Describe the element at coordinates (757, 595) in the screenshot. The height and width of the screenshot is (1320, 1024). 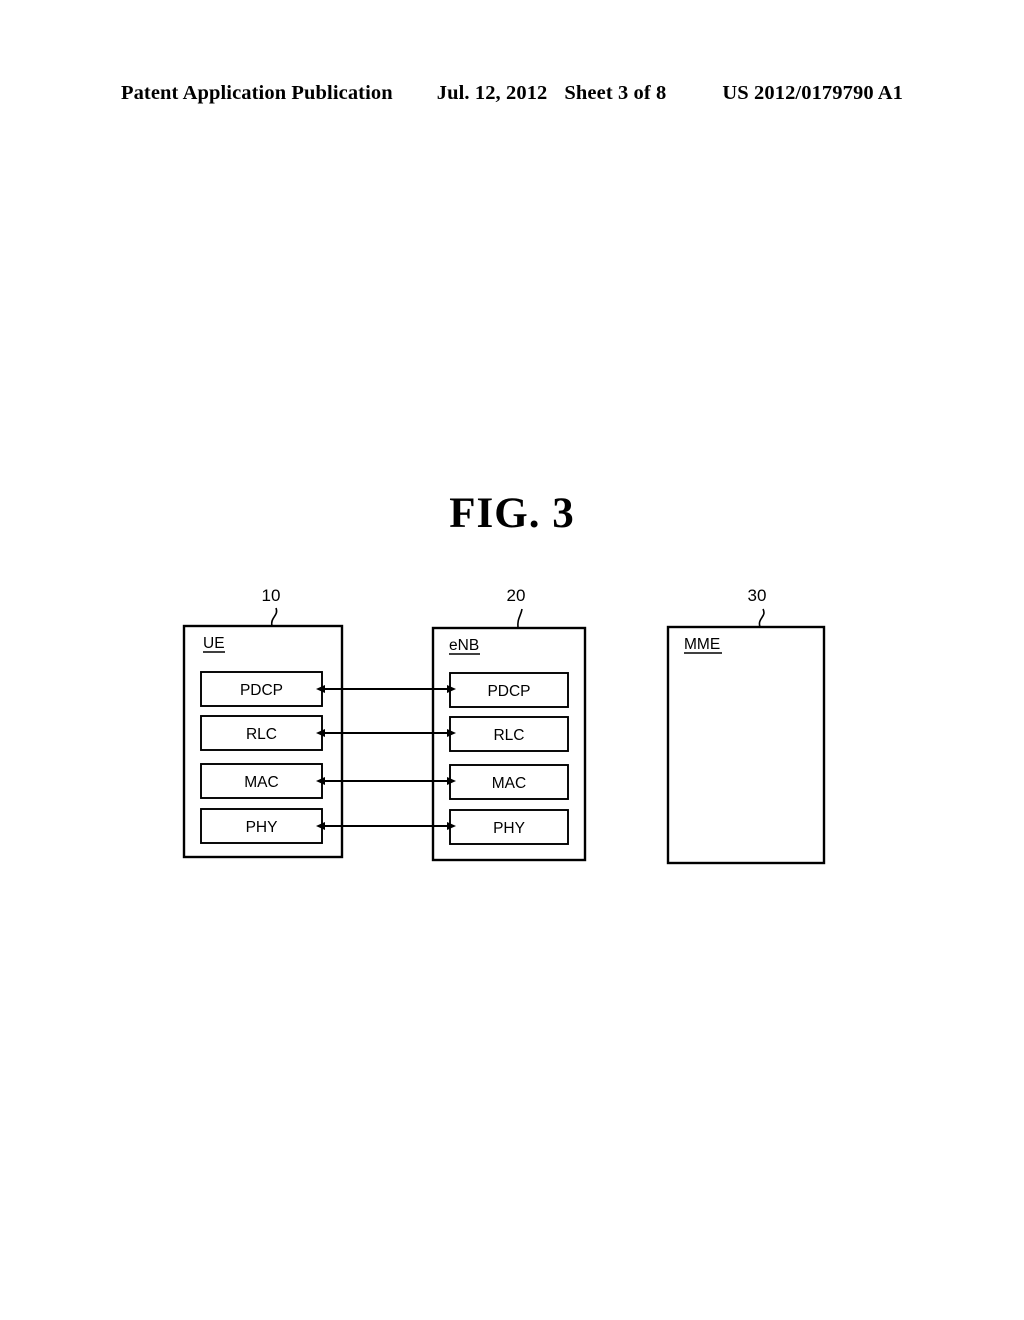
I see `ref-numeral-30: 30` at that location.